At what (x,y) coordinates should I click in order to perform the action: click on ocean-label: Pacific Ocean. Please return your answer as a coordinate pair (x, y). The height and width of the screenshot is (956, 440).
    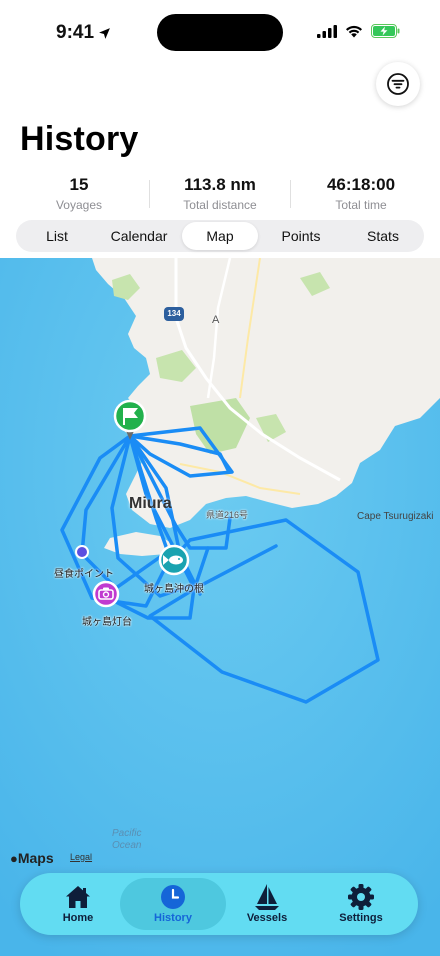
    Looking at the image, I should click on (126, 840).